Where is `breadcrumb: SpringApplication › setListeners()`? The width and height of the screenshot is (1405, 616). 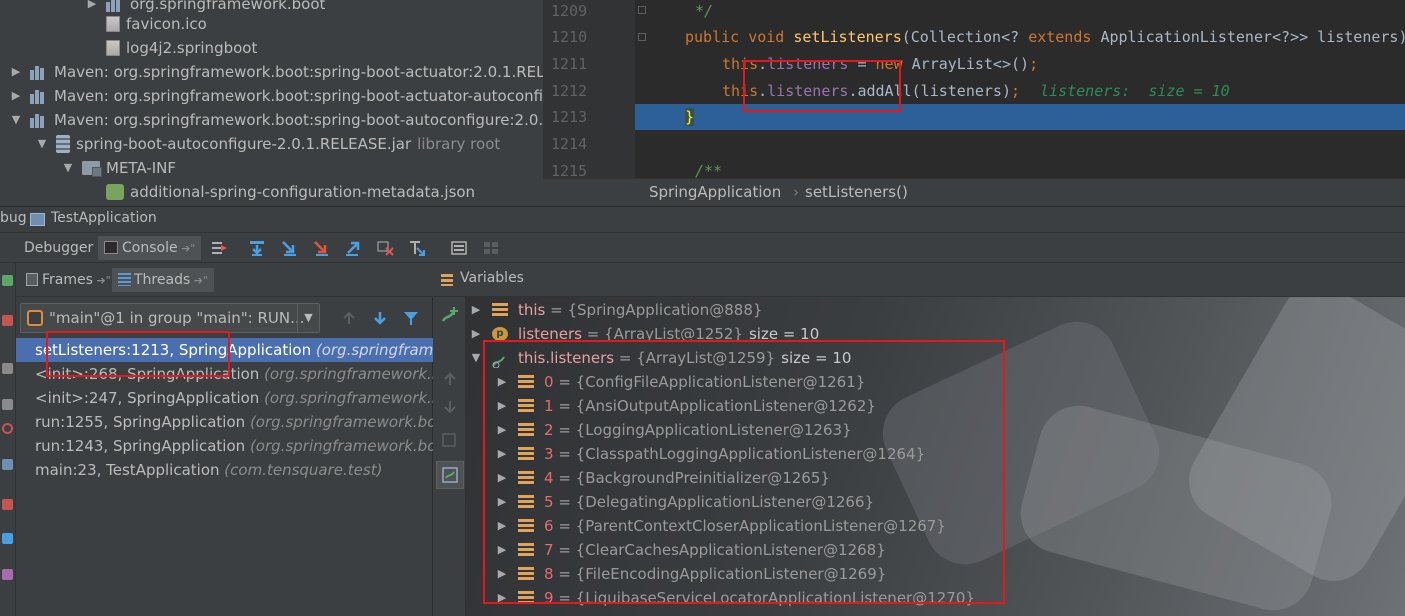
breadcrumb: SpringApplication › setListeners() is located at coordinates (974, 192).